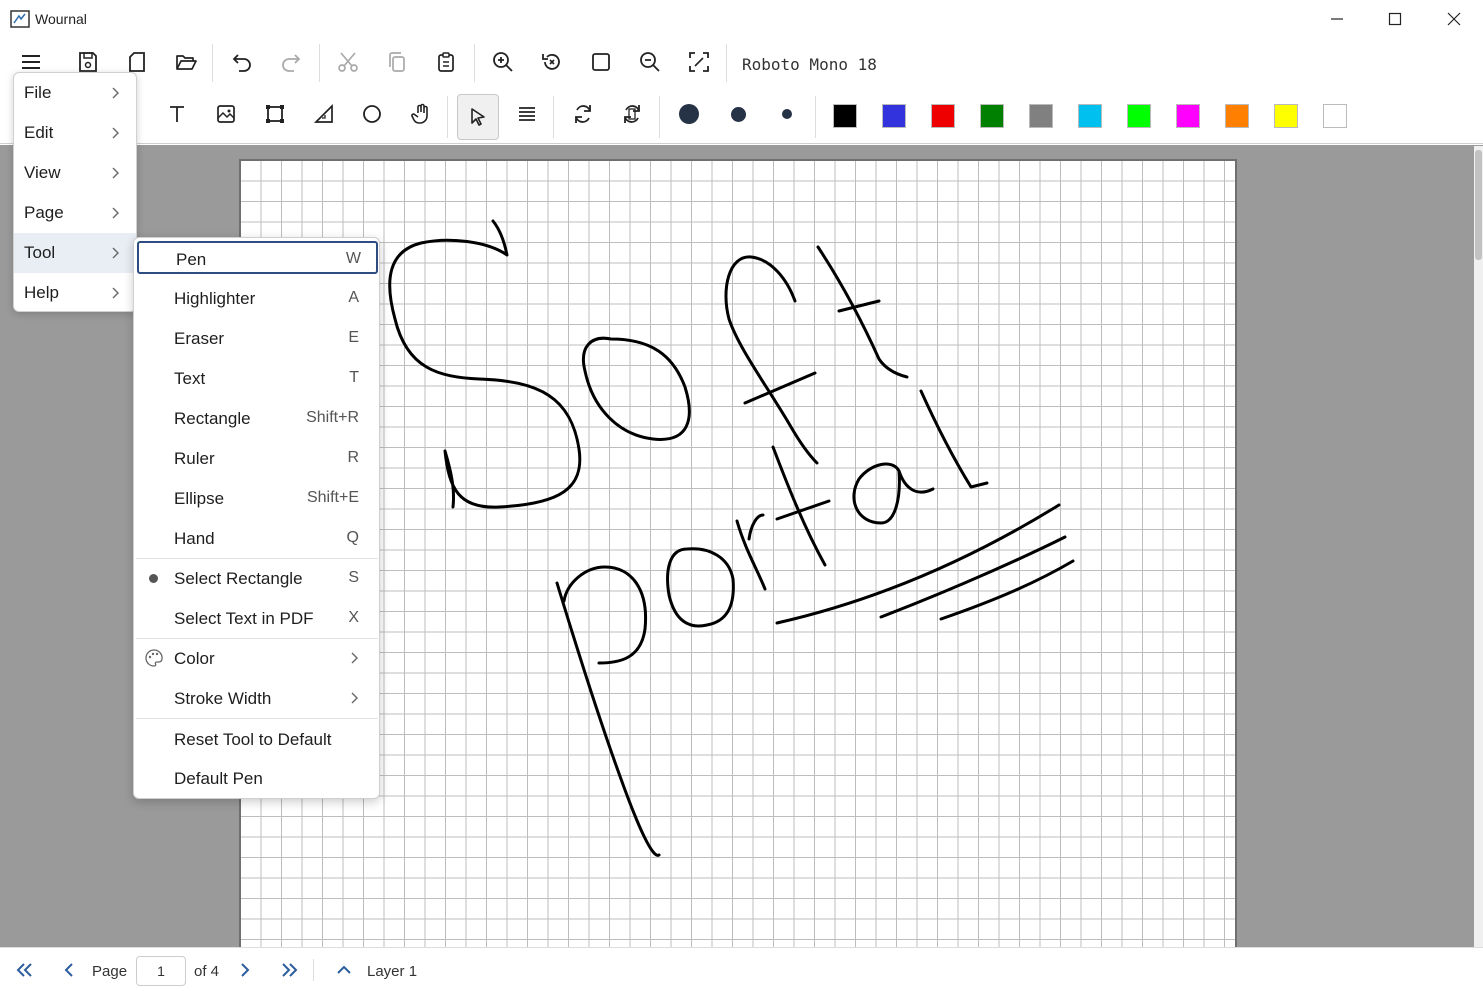 The height and width of the screenshot is (991, 1483). I want to click on open-button, so click(186, 62).